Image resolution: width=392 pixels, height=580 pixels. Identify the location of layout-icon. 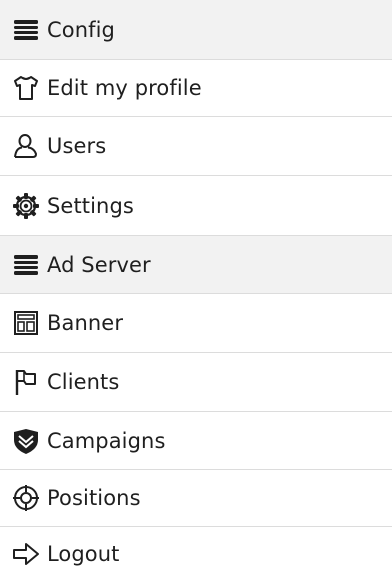
(26, 323).